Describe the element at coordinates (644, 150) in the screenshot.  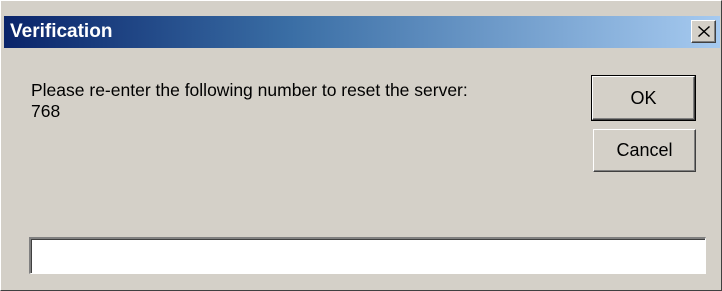
I see `cancel-button: Cancel` at that location.